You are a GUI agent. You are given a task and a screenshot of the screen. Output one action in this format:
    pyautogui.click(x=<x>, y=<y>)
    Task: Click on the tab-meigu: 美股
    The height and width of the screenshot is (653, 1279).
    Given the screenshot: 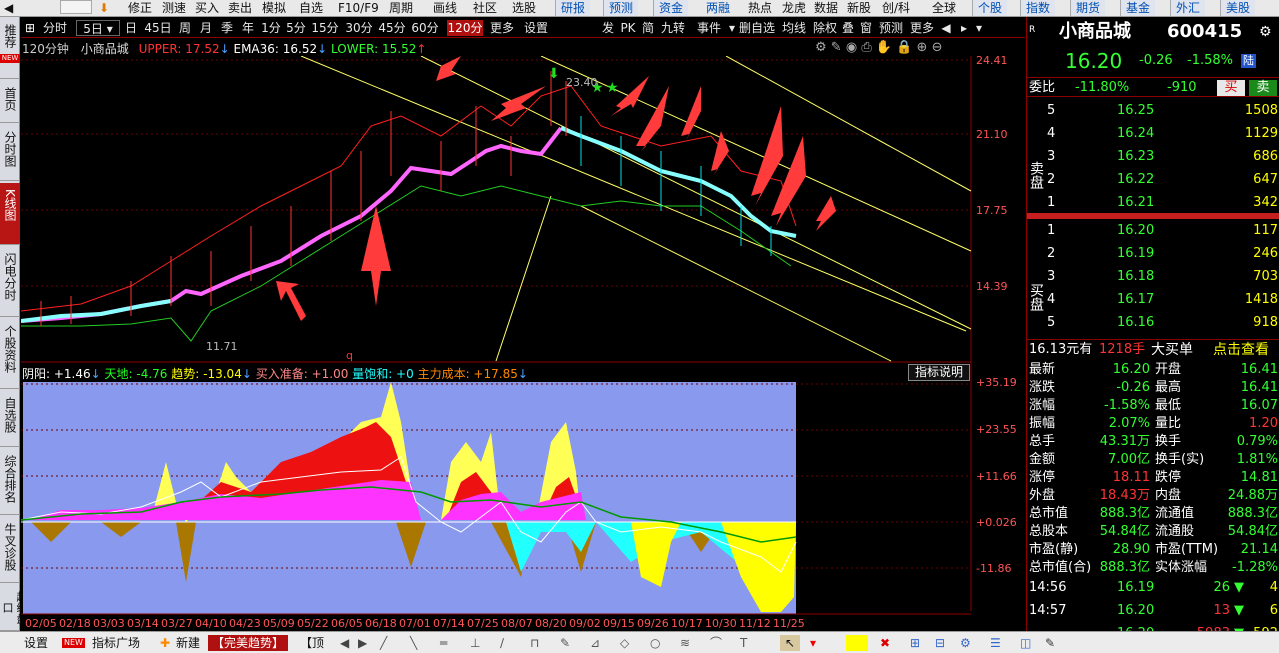 What is the action you would take?
    pyautogui.click(x=1237, y=8)
    